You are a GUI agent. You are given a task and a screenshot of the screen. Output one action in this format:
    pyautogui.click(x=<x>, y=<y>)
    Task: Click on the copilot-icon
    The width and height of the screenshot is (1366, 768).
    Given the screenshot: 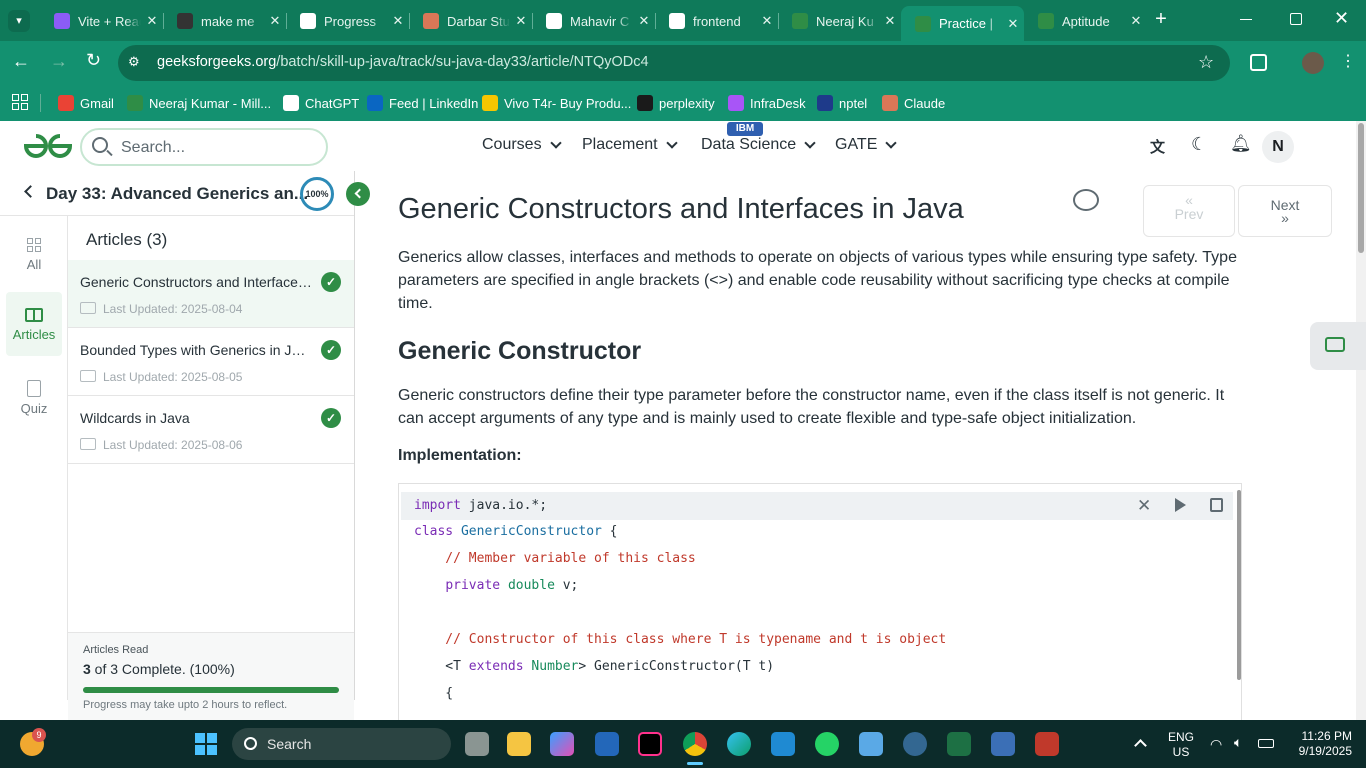 What is the action you would take?
    pyautogui.click(x=562, y=744)
    